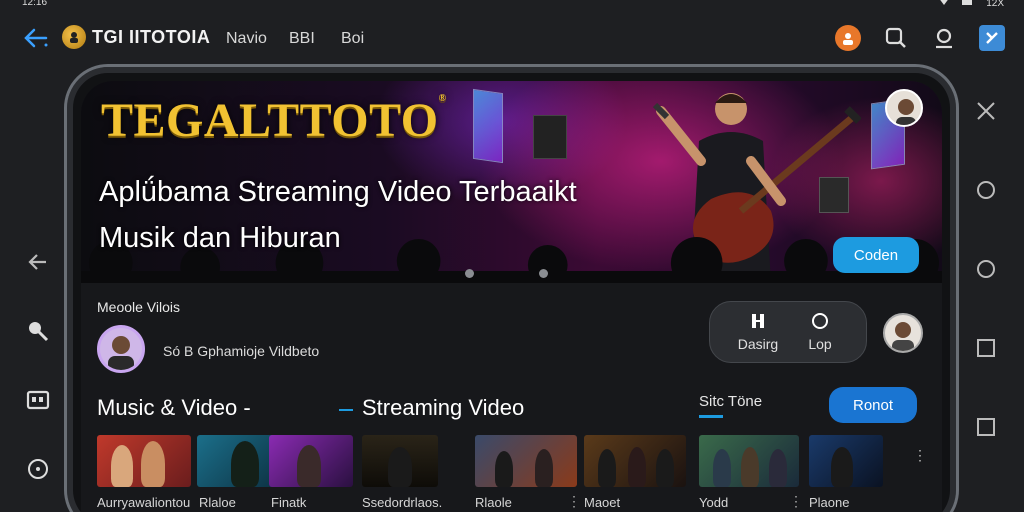 The width and height of the screenshot is (1024, 512). Describe the element at coordinates (241, 351) in the screenshot. I see `profile-text: Só B Gphamioje Vildbeto` at that location.